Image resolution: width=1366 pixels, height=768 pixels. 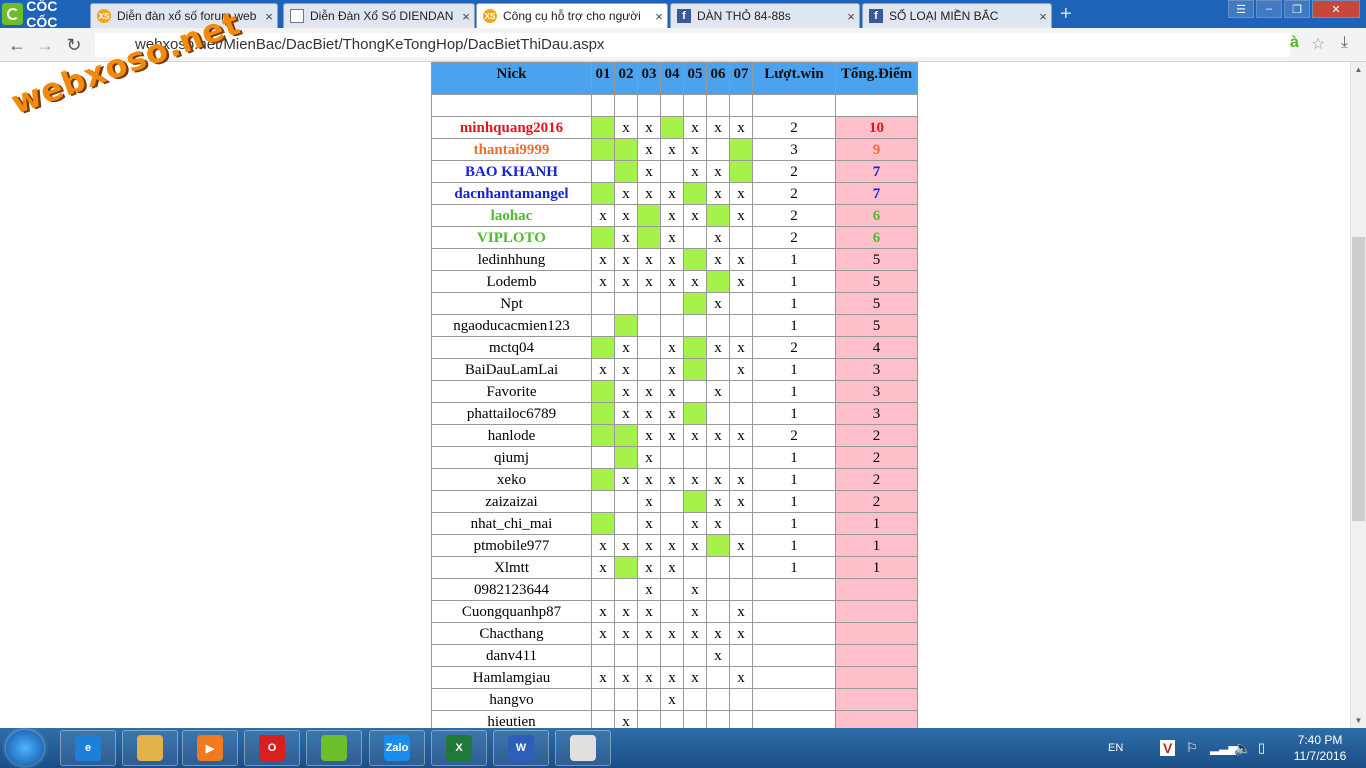 I want to click on nick-cell: xeko, so click(x=511, y=479).